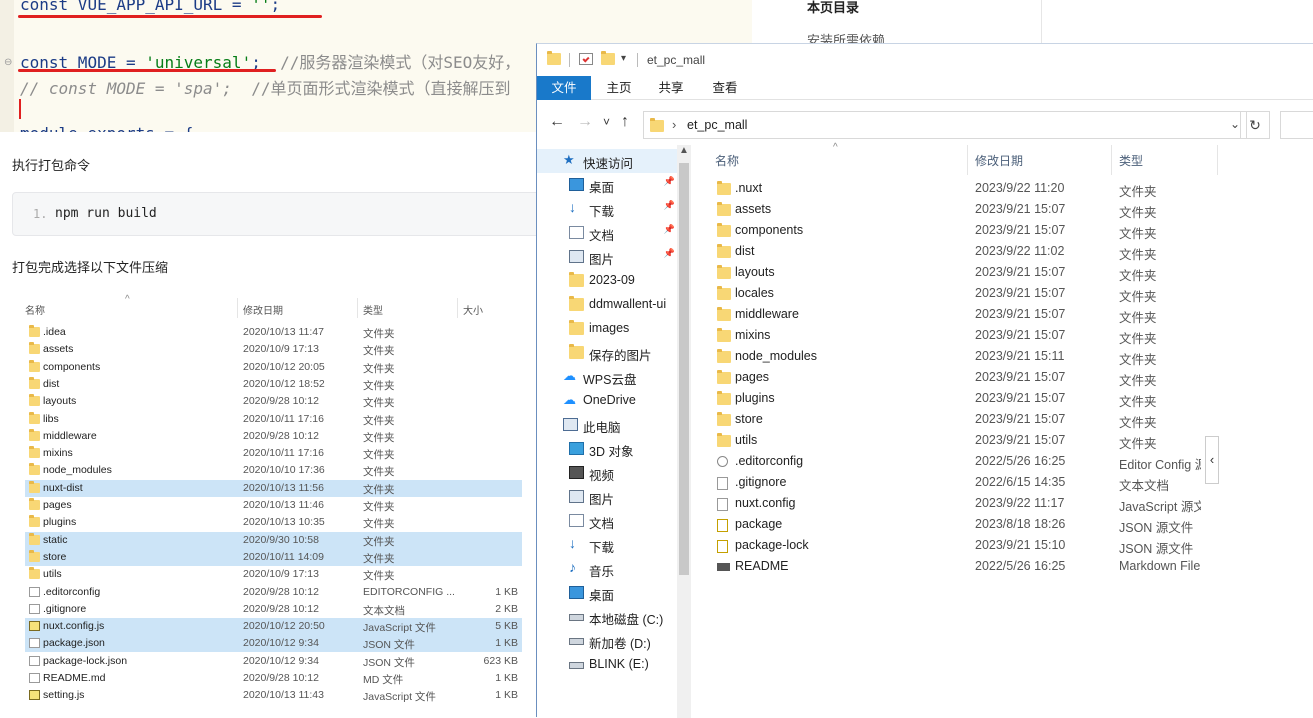  I want to click on nav-item: 图片 📌, so click(607, 257).